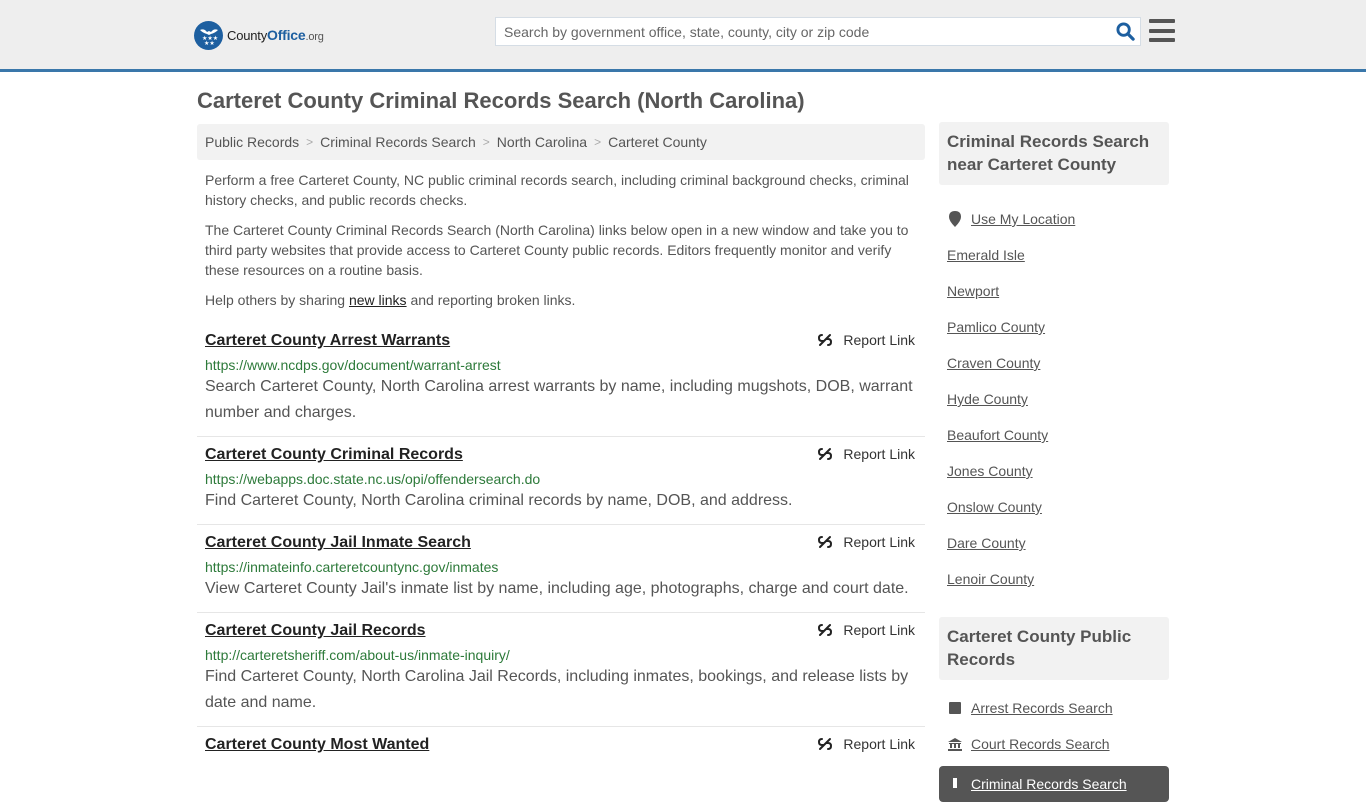 The height and width of the screenshot is (802, 1366). Describe the element at coordinates (955, 744) in the screenshot. I see `courthouse-icon` at that location.